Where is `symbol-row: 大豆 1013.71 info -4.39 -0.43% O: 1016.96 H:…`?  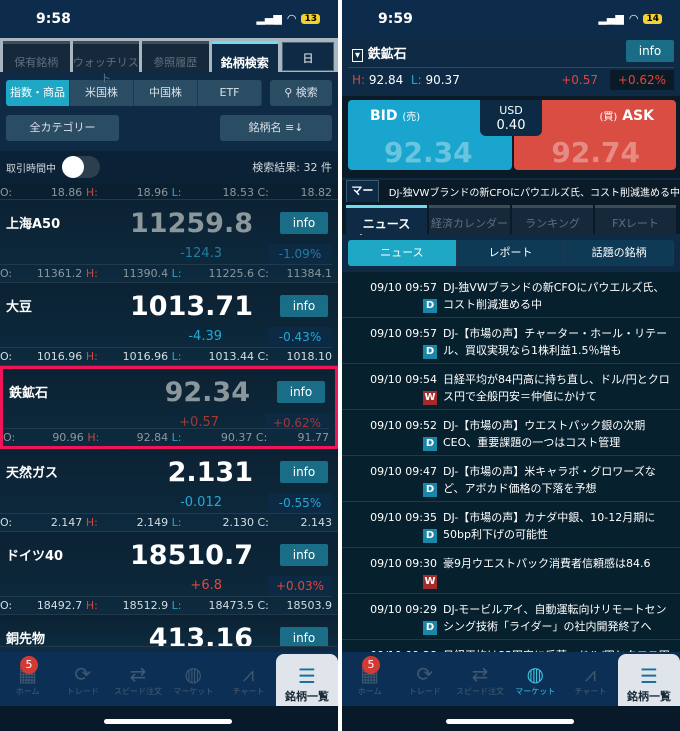
symbol-row: 大豆 1013.71 info -4.39 -0.43% O: 1016.96 H:… is located at coordinates (169, 324).